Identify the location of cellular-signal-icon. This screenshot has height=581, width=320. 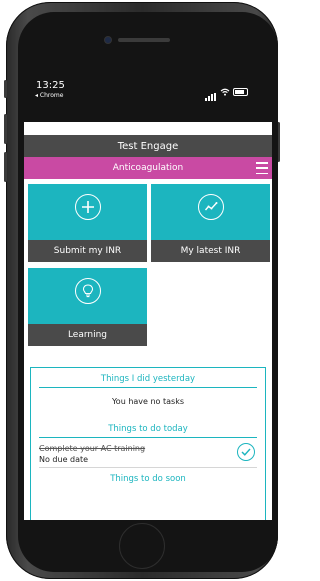
(211, 91).